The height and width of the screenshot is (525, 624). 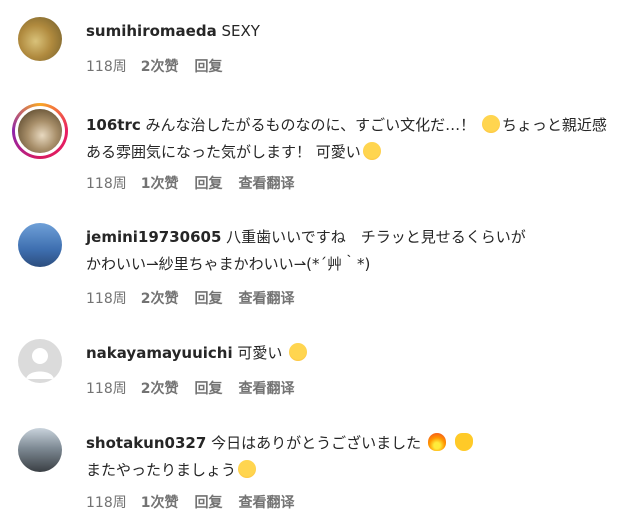 I want to click on comment-body-continued: またやったりましょう, so click(x=161, y=470).